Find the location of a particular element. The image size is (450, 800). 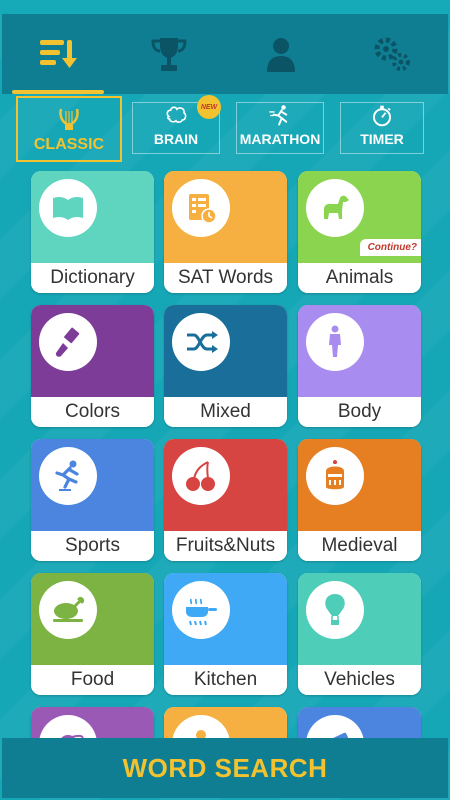

tile-label: Medieval is located at coordinates (359, 546).